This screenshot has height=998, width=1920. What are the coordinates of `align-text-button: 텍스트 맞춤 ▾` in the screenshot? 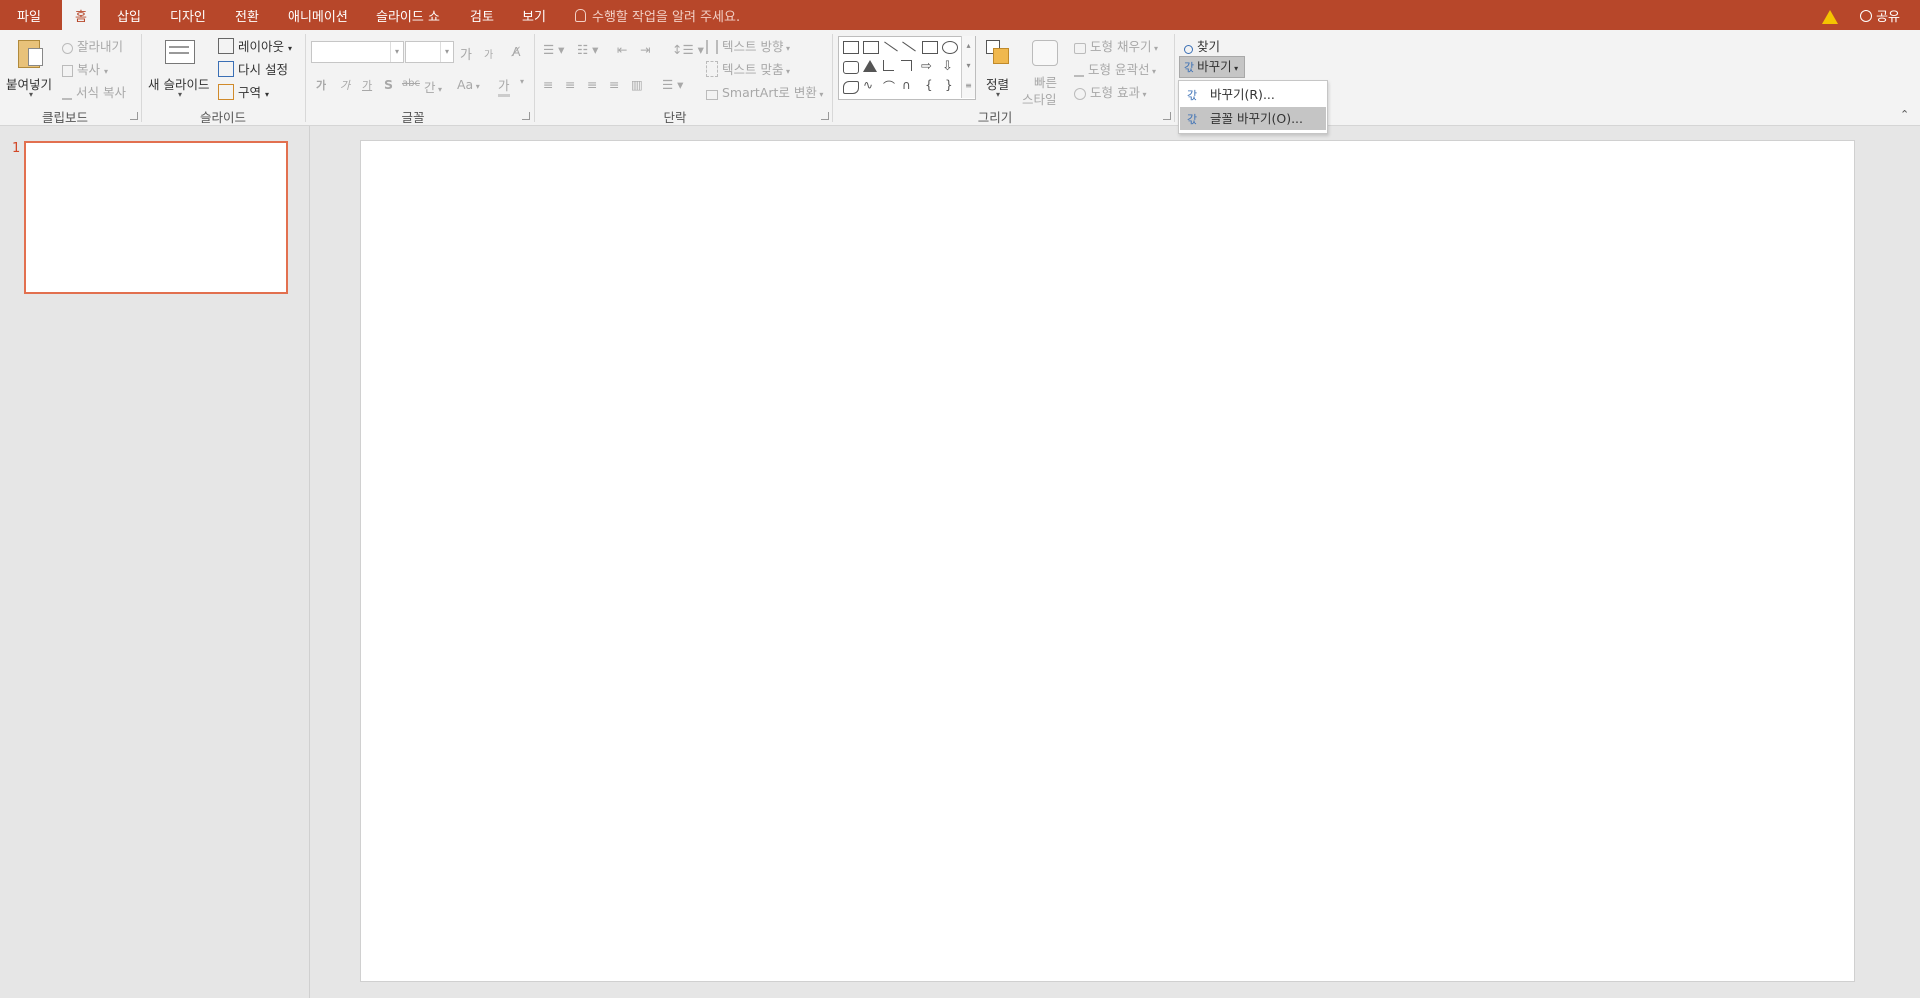 It's located at (748, 68).